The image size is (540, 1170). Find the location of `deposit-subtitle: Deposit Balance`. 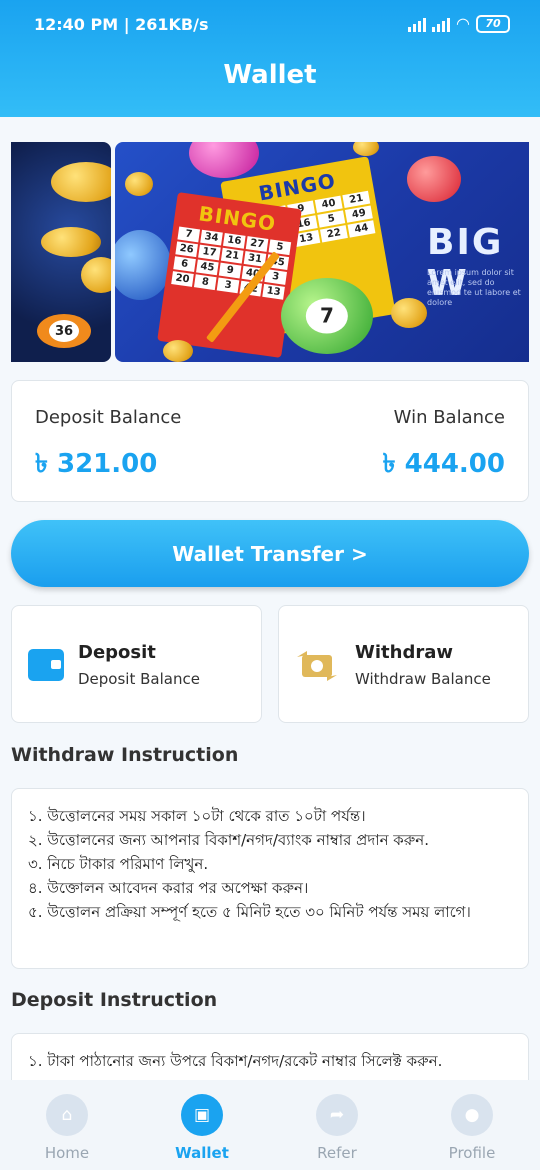

deposit-subtitle: Deposit Balance is located at coordinates (139, 679).